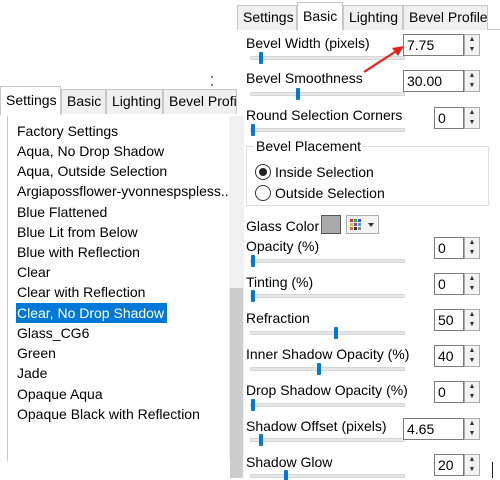 This screenshot has height=480, width=500. What do you see at coordinates (327, 440) in the screenshot?
I see `shadow-offset-slider` at bounding box center [327, 440].